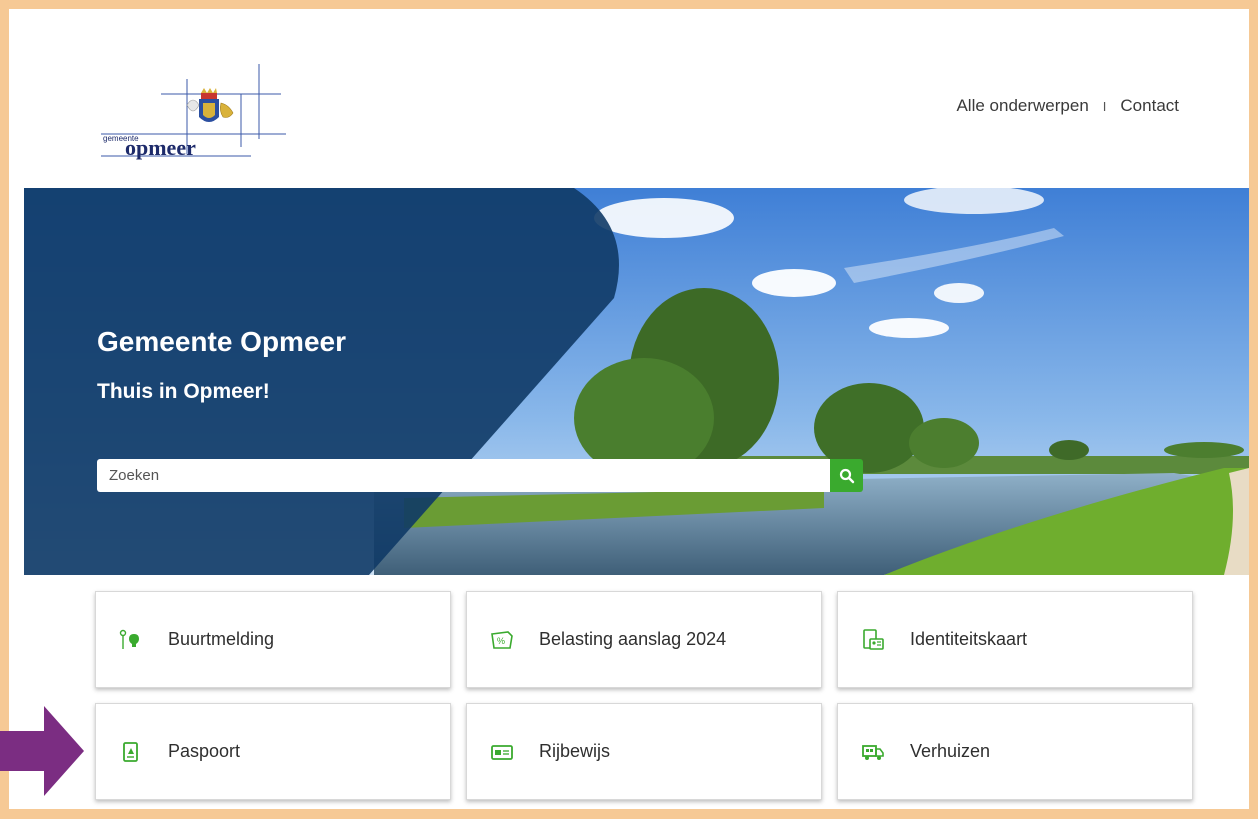 The height and width of the screenshot is (819, 1258). I want to click on tile-rijbewijs: Rijbewijs, so click(644, 751).